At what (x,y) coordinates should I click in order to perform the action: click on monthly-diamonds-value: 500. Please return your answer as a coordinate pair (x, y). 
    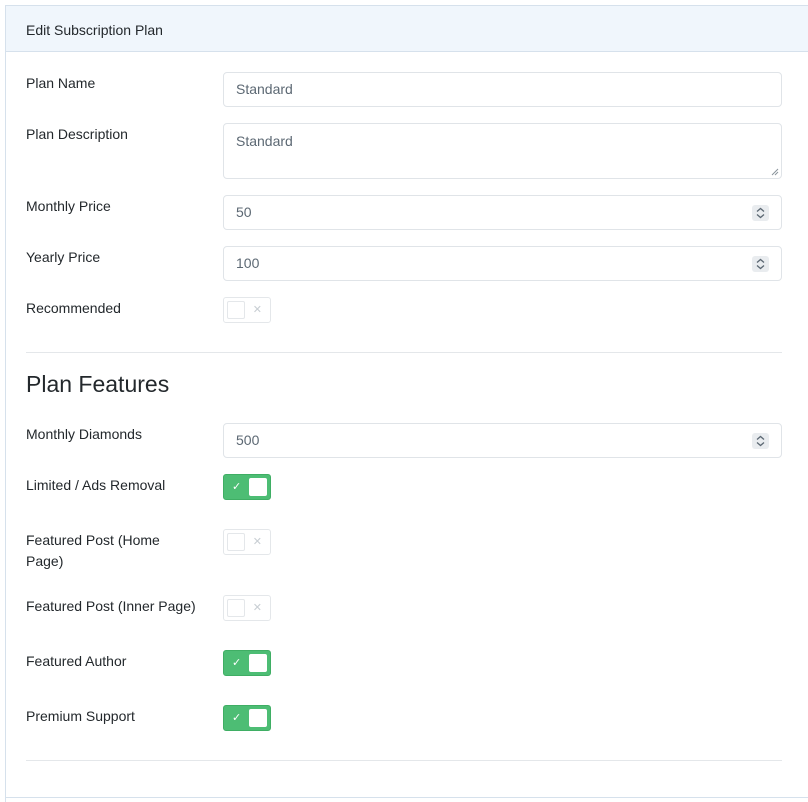
    Looking at the image, I should click on (248, 440).